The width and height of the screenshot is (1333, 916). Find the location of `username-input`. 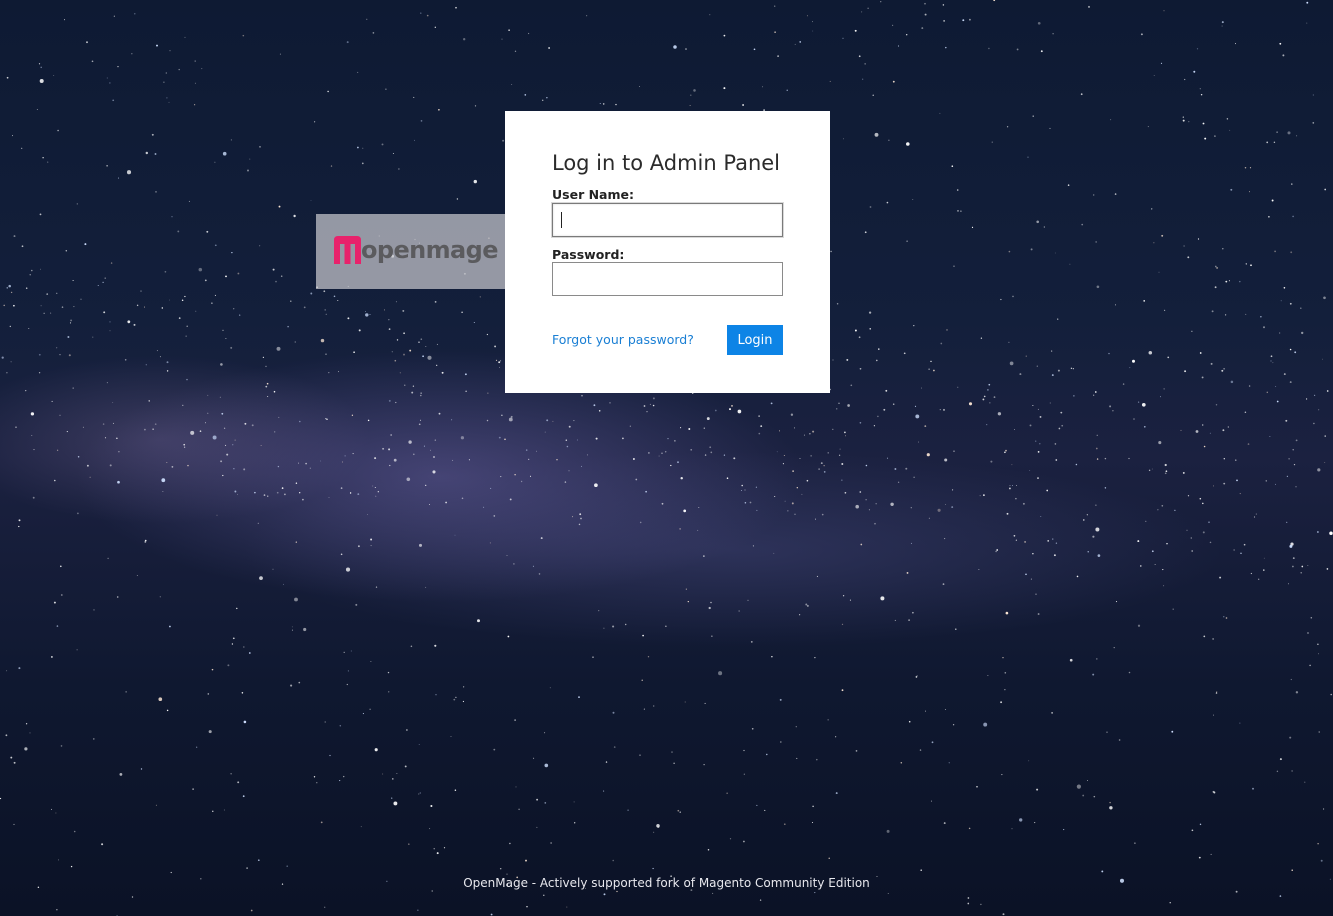

username-input is located at coordinates (667, 220).